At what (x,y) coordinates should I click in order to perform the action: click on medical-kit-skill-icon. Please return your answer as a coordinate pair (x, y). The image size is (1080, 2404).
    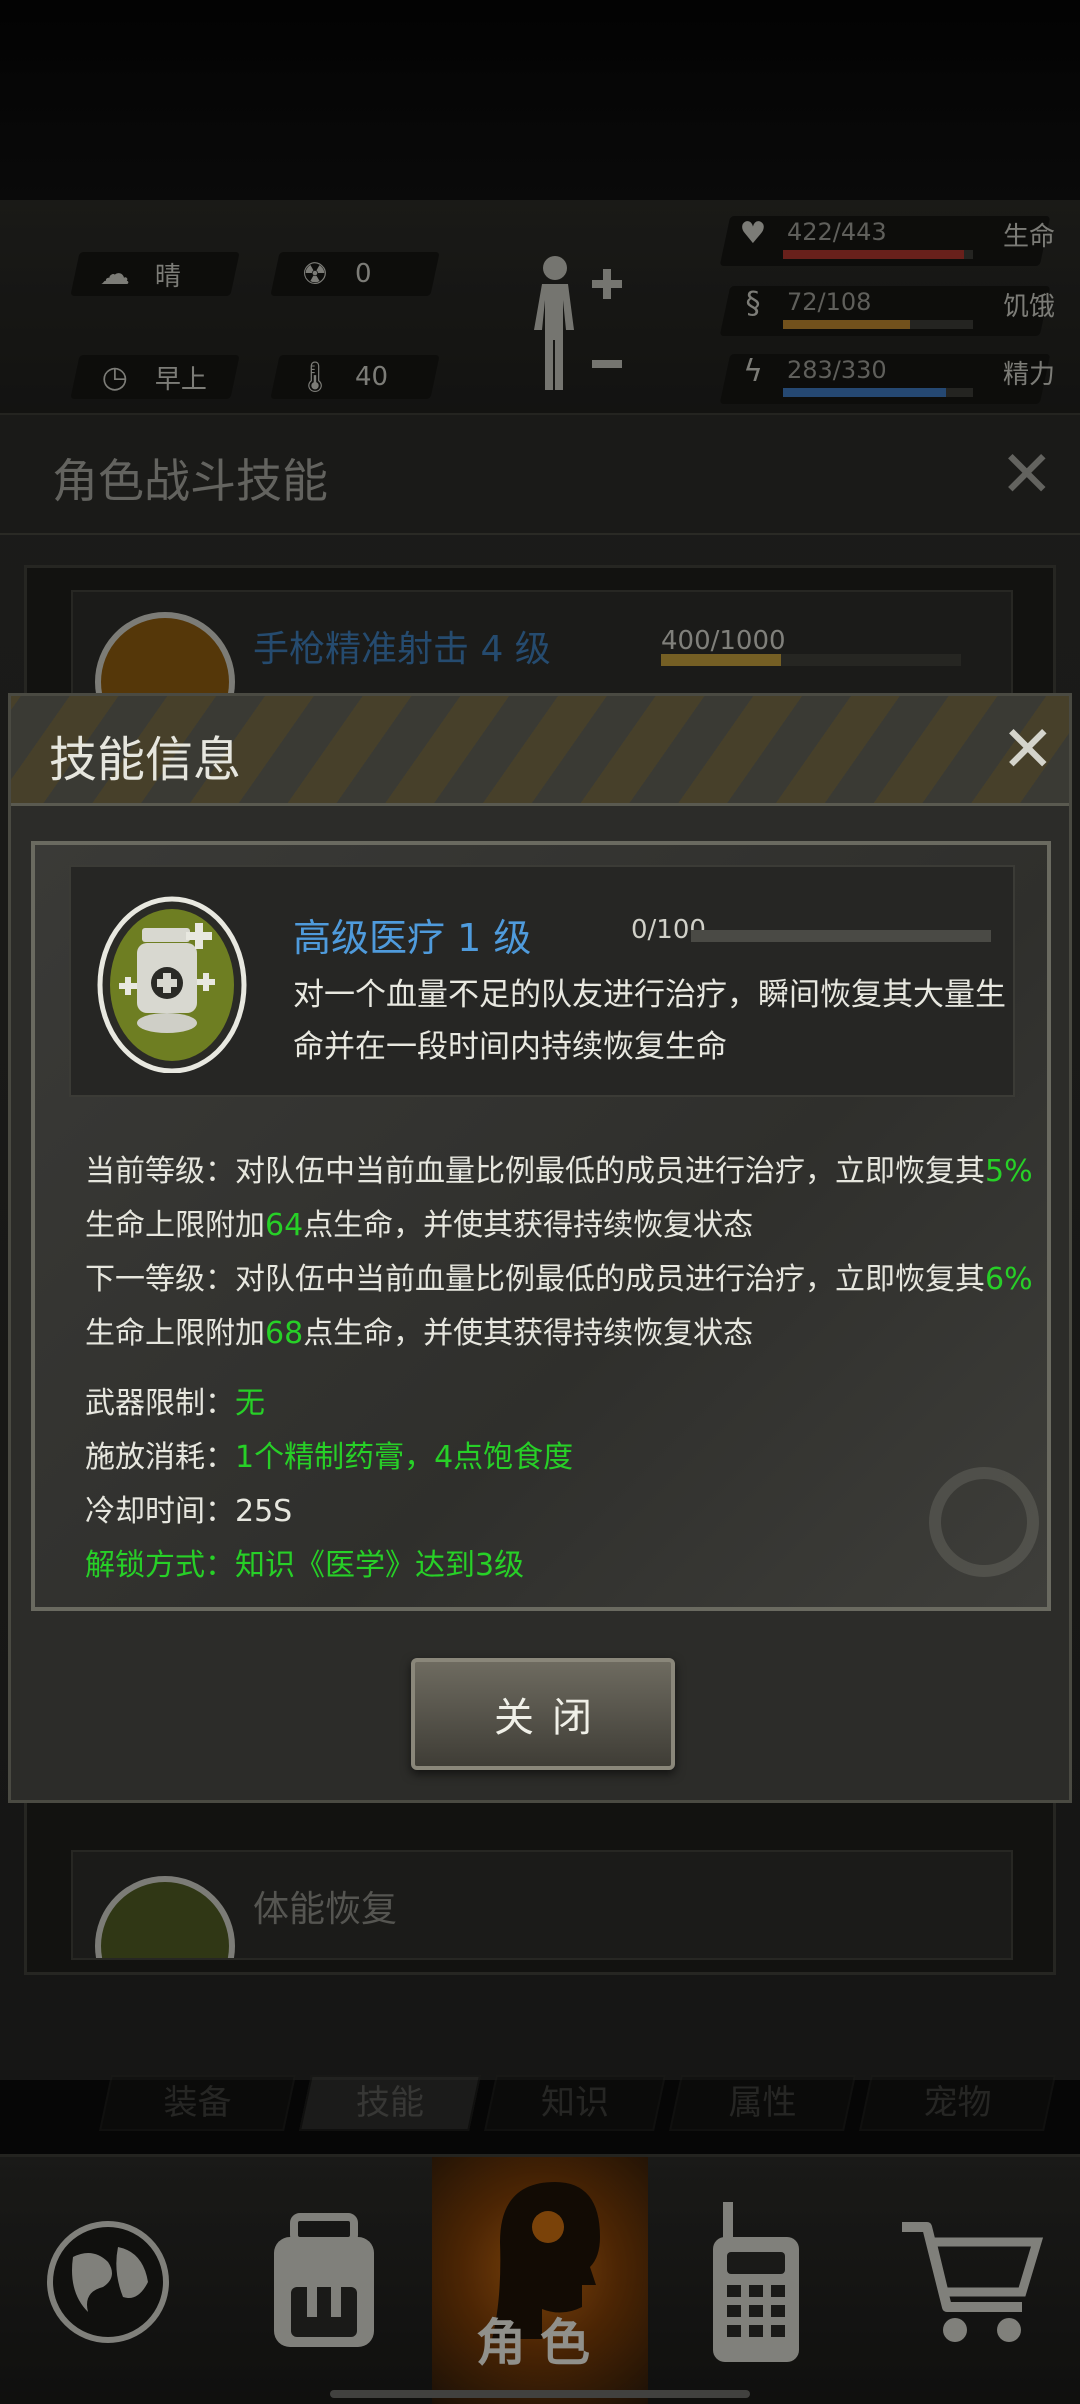
    Looking at the image, I should click on (172, 984).